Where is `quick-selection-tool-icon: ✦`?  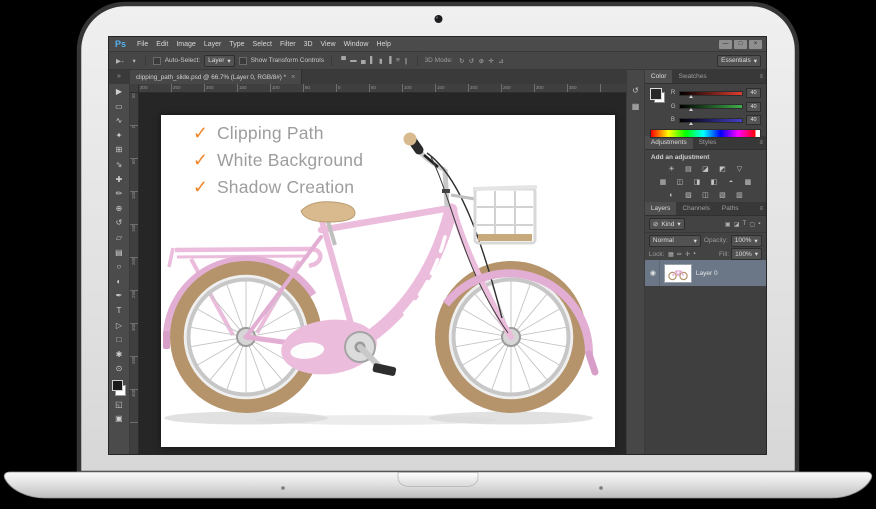 quick-selection-tool-icon: ✦ is located at coordinates (119, 136).